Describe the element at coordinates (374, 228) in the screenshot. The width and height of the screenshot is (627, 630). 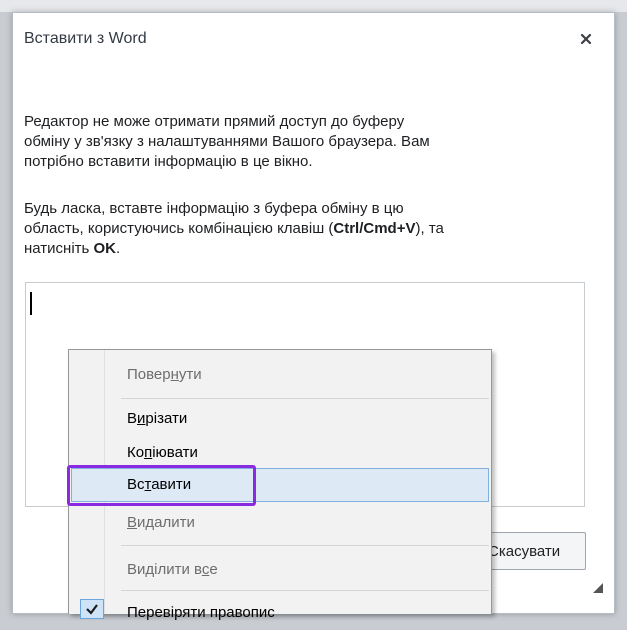
I see `shortcut-text: Ctrl/Cmd+V` at that location.